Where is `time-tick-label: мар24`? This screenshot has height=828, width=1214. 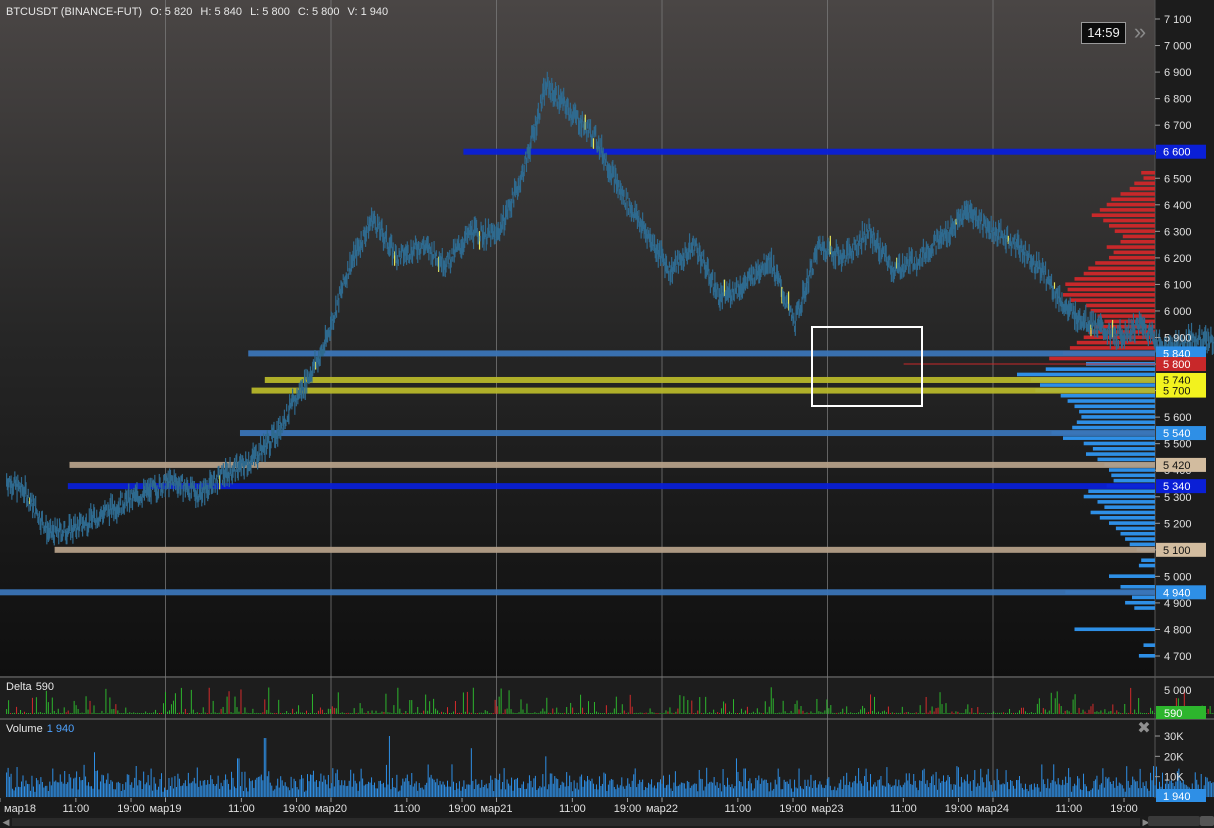
time-tick-label: мар24 is located at coordinates (993, 809).